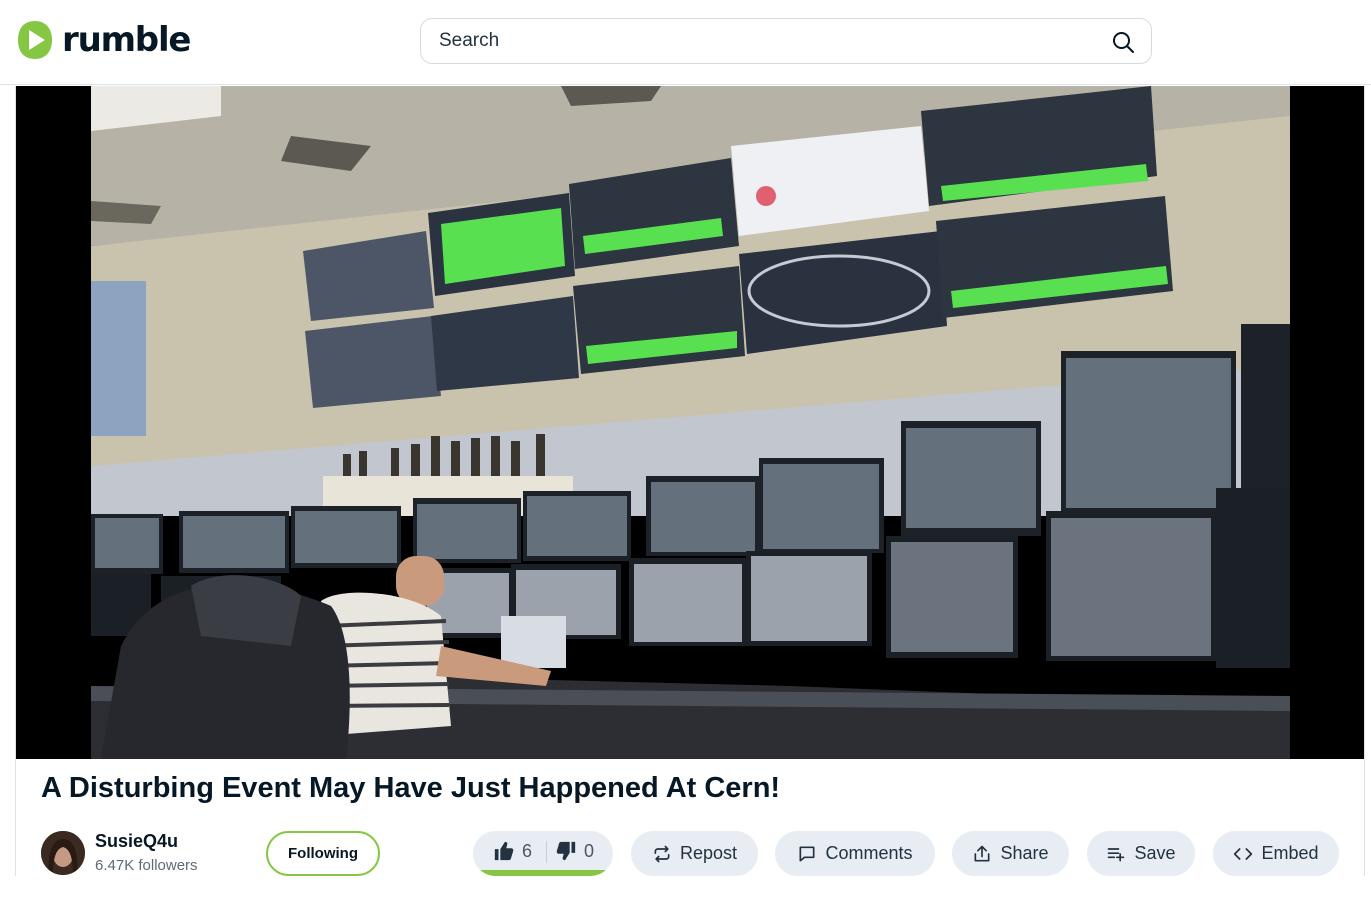 The width and height of the screenshot is (1371, 897). Describe the element at coordinates (1290, 853) in the screenshot. I see `embed-label: Embed` at that location.